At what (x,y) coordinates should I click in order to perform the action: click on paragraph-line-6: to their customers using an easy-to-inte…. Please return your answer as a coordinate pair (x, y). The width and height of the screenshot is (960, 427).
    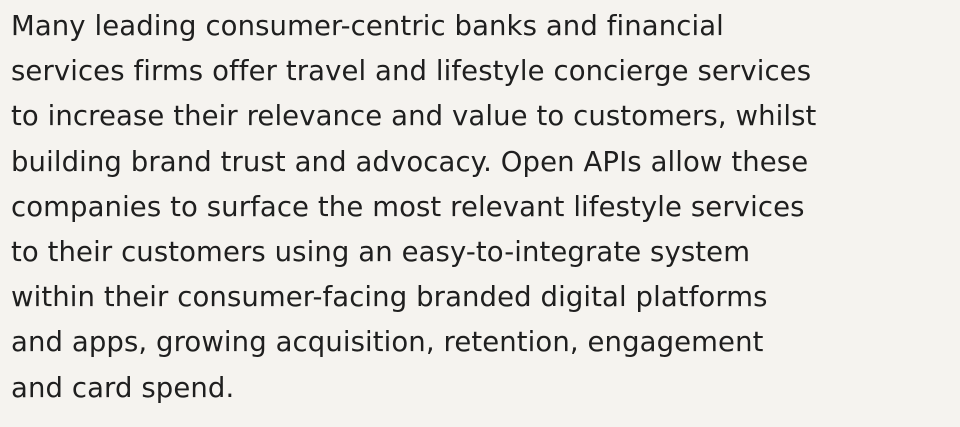
    Looking at the image, I should click on (381, 252).